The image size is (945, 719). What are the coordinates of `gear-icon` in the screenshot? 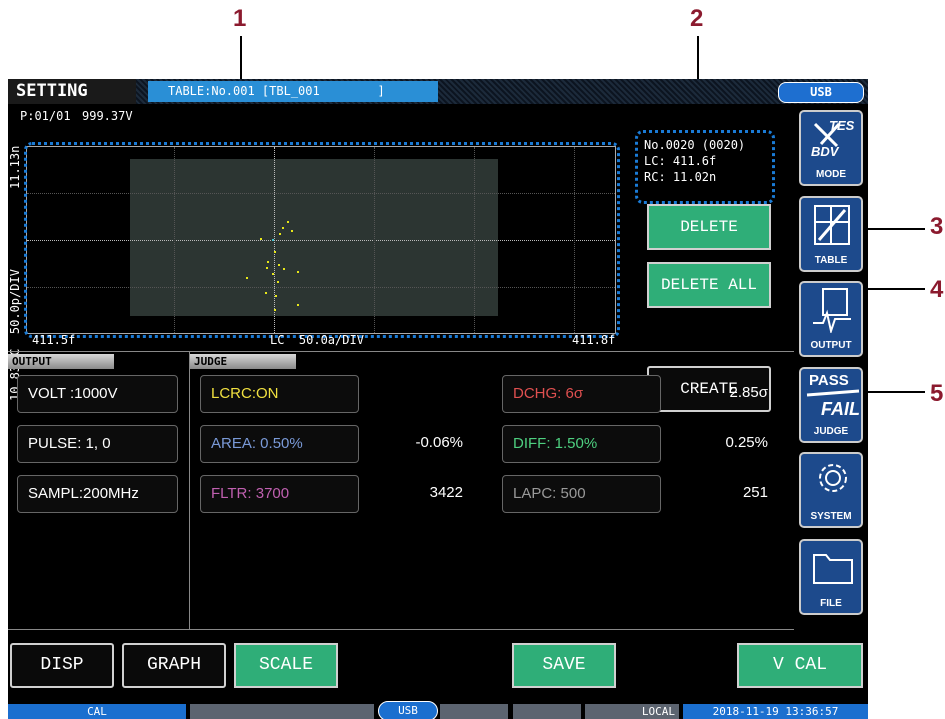 It's located at (833, 478).